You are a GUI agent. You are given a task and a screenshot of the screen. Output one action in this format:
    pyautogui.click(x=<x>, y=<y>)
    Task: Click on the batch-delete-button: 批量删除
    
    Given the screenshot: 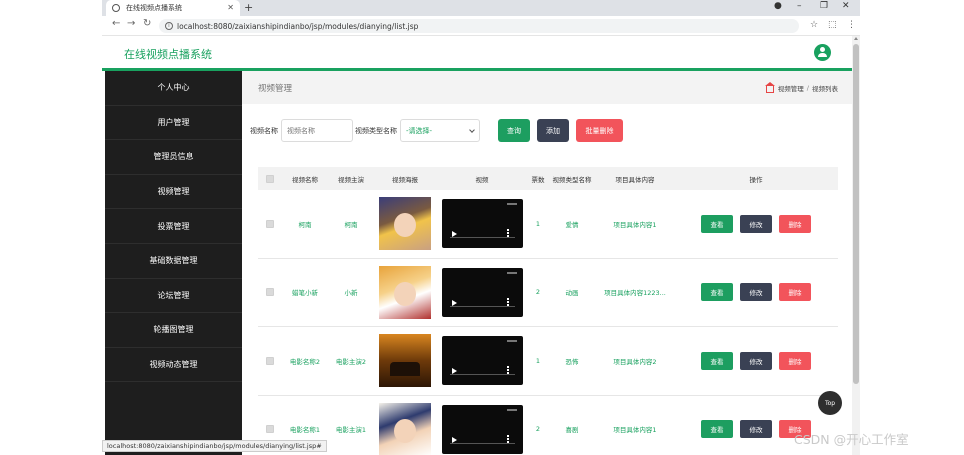 What is the action you would take?
    pyautogui.click(x=599, y=130)
    